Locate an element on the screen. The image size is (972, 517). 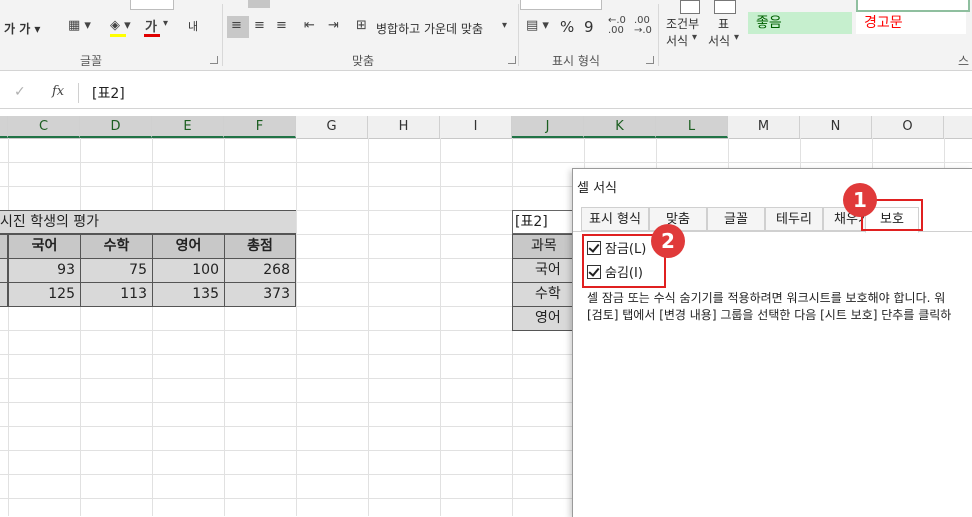
table-format-label2: 서식 is located at coordinates (719, 40).